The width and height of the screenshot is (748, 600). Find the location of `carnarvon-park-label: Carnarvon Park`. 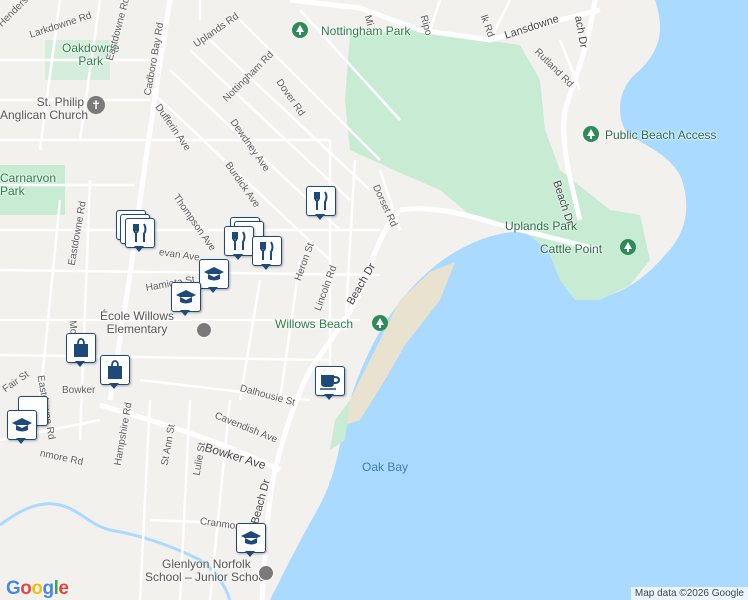

carnarvon-park-label: Carnarvon Park is located at coordinates (28, 185).